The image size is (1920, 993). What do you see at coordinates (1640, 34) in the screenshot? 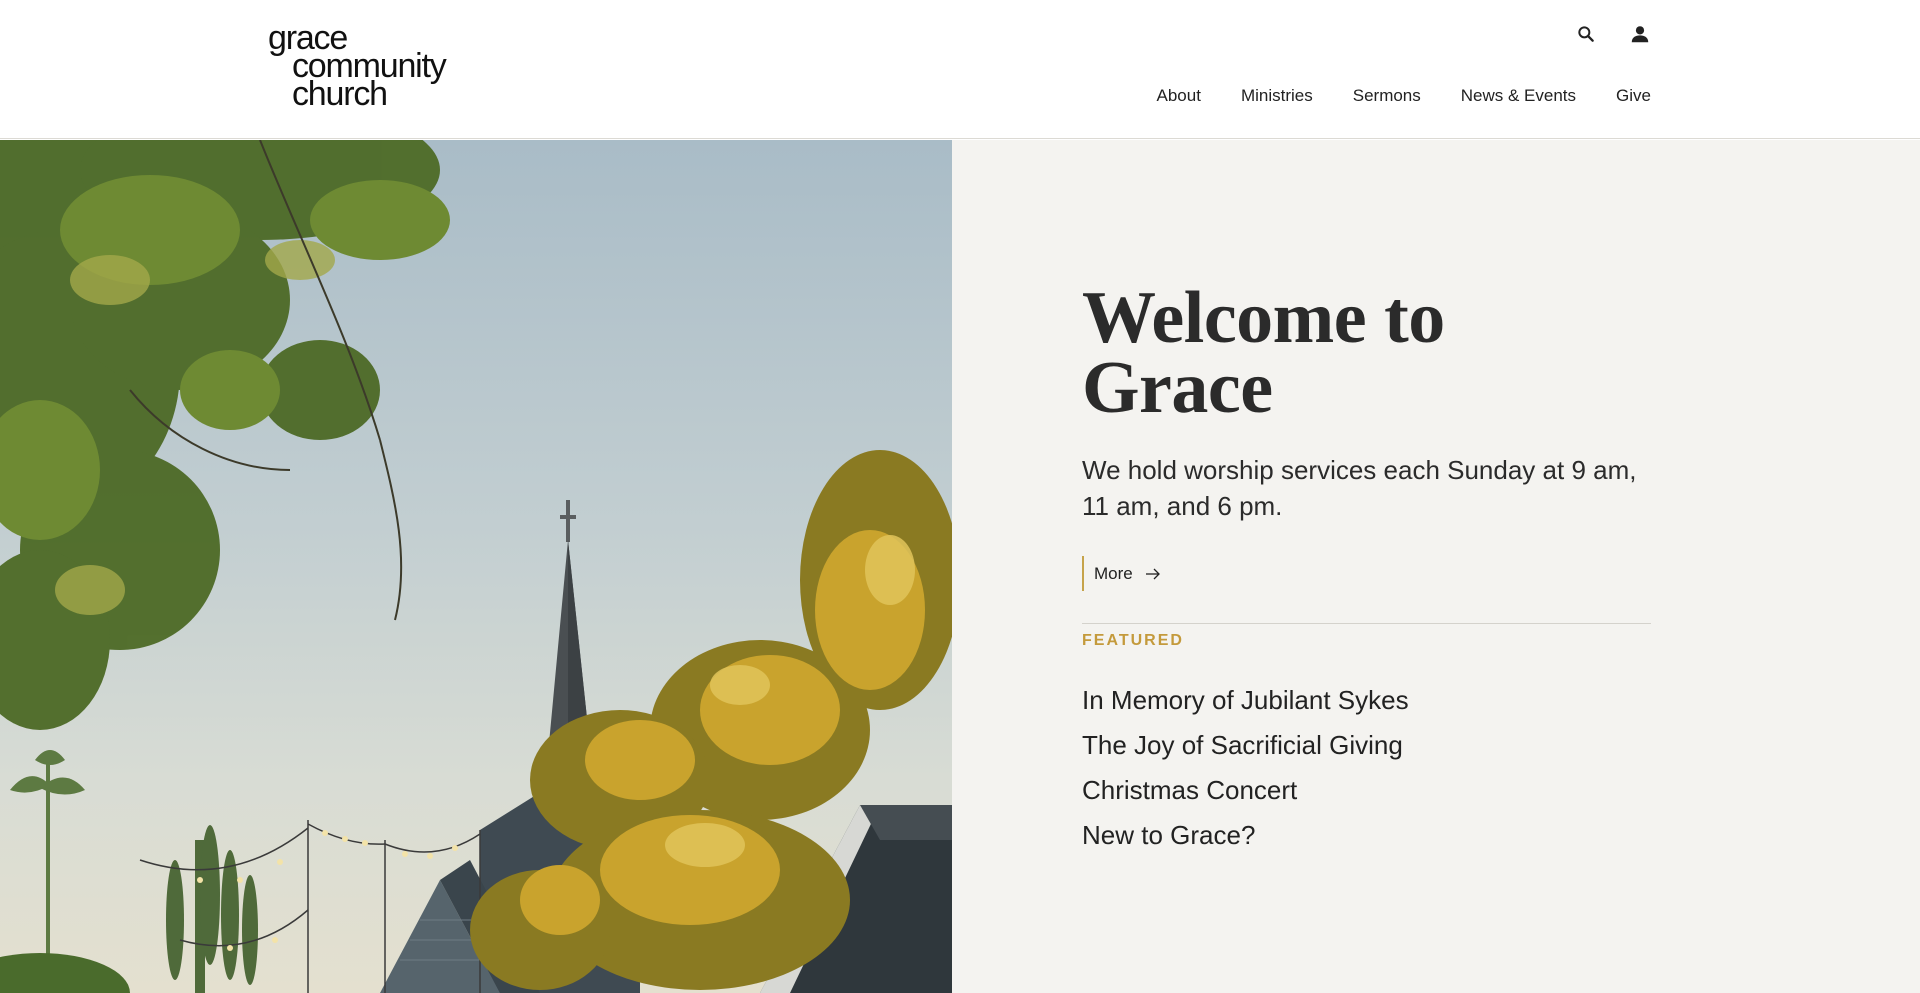
I see `user-icon` at bounding box center [1640, 34].